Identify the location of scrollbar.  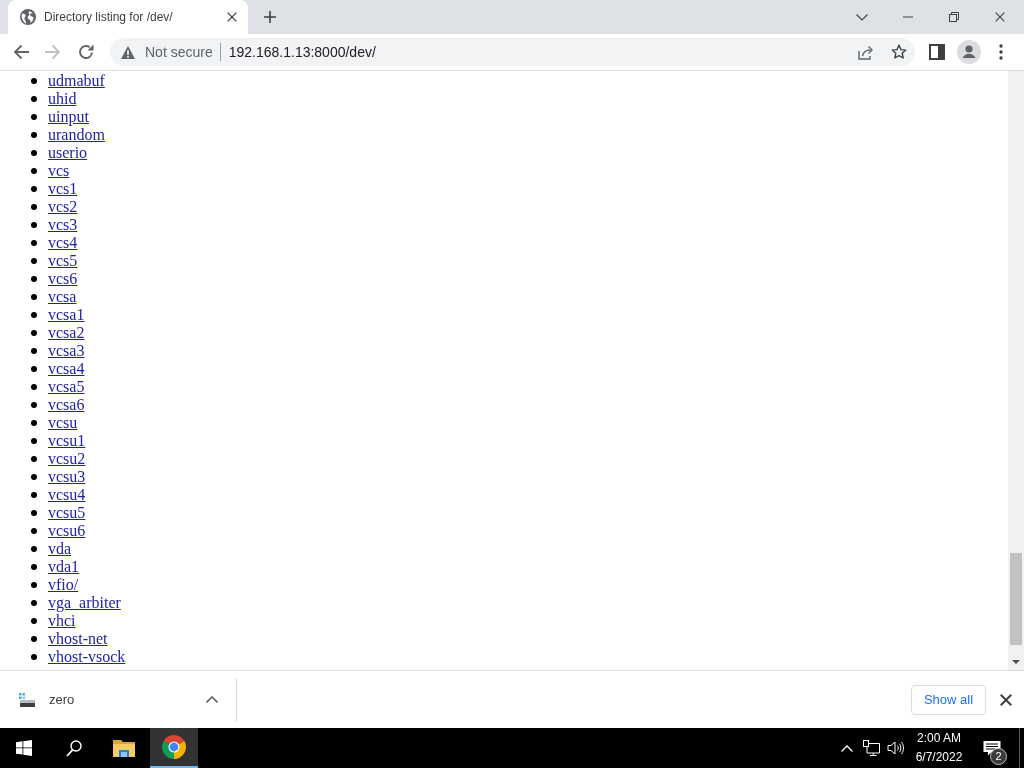
(1016, 370).